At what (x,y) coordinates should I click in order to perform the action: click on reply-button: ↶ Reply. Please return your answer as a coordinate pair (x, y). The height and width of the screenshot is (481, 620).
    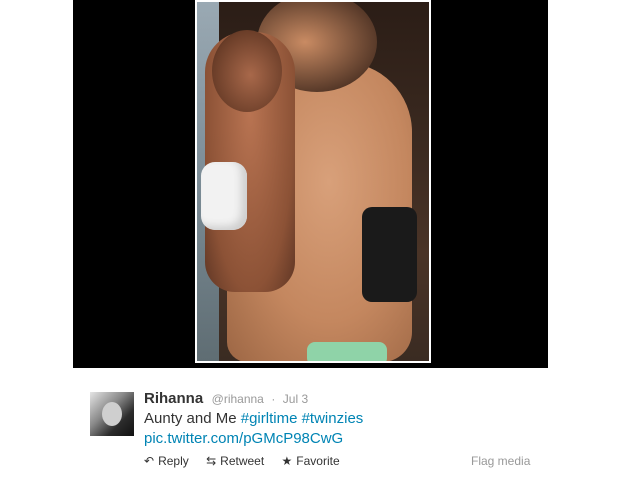
    Looking at the image, I should click on (166, 461).